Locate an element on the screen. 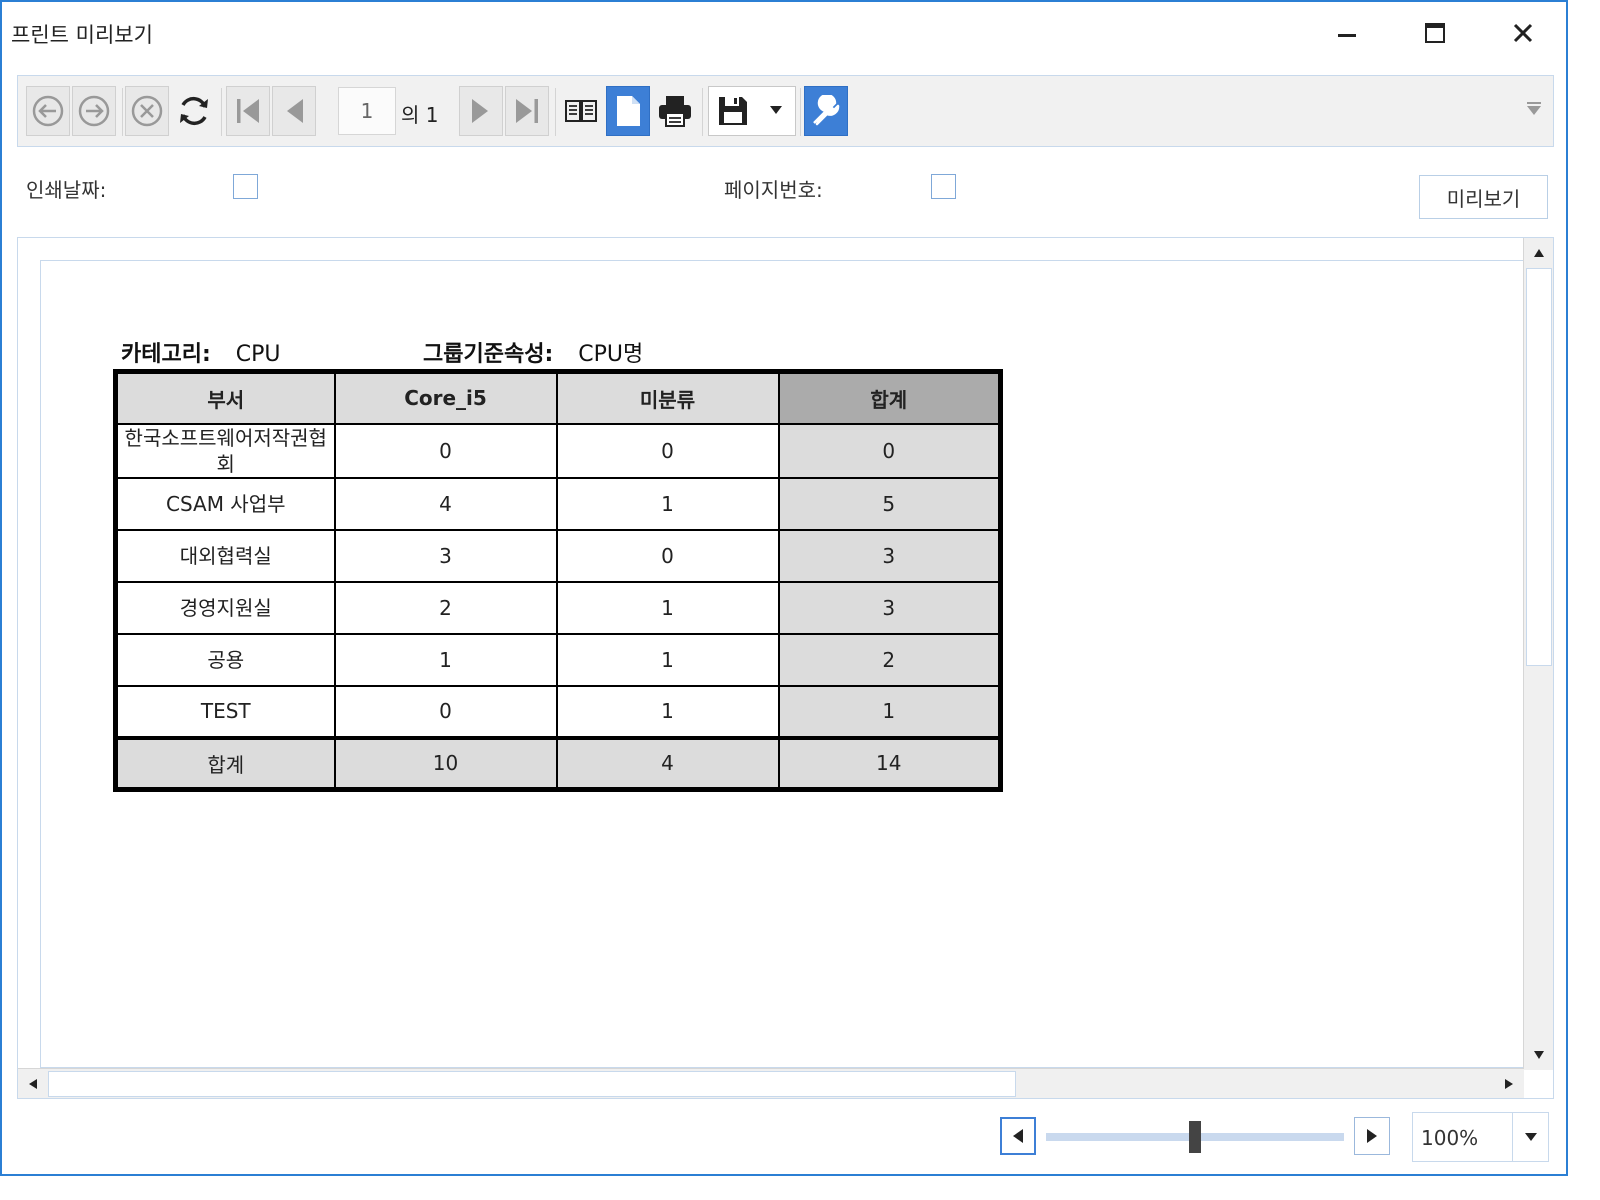 The image size is (1600, 1200). category-value: CPU is located at coordinates (258, 354).